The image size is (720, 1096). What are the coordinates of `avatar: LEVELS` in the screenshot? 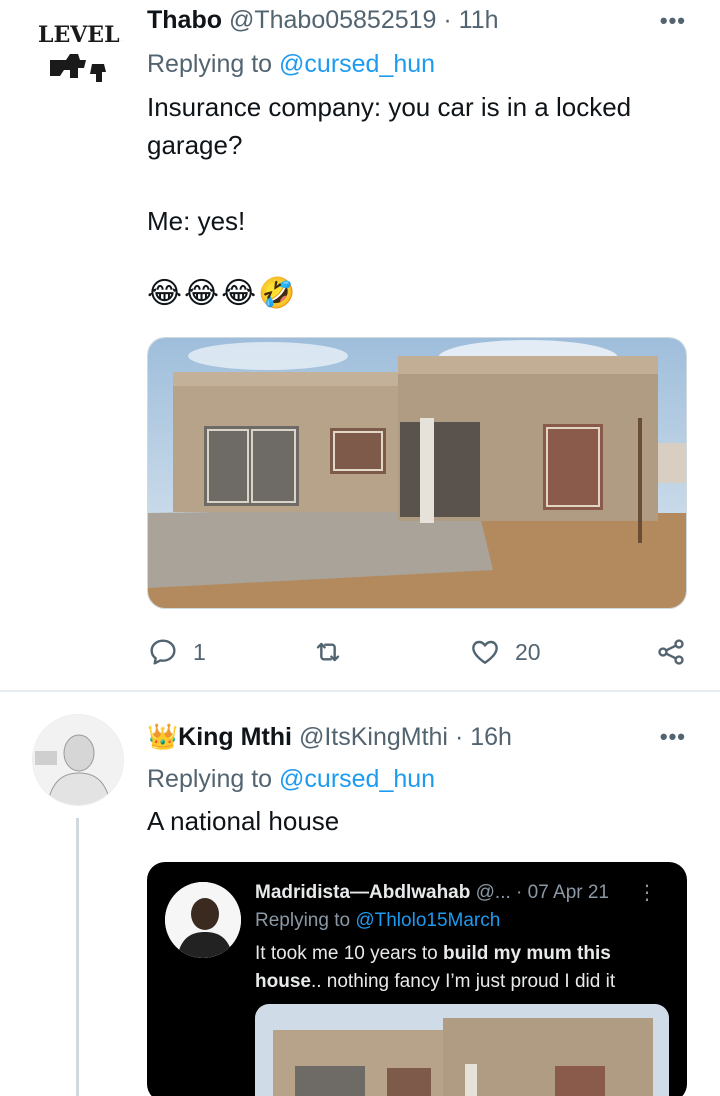 It's located at (77, 49).